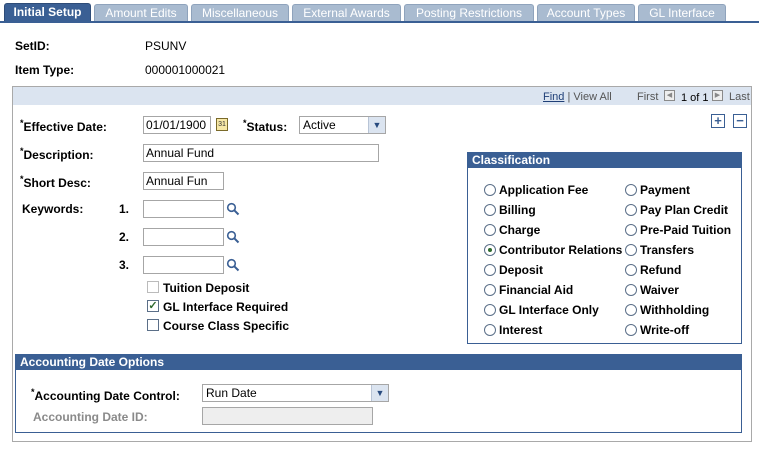  I want to click on keyword-2-input, so click(183, 237).